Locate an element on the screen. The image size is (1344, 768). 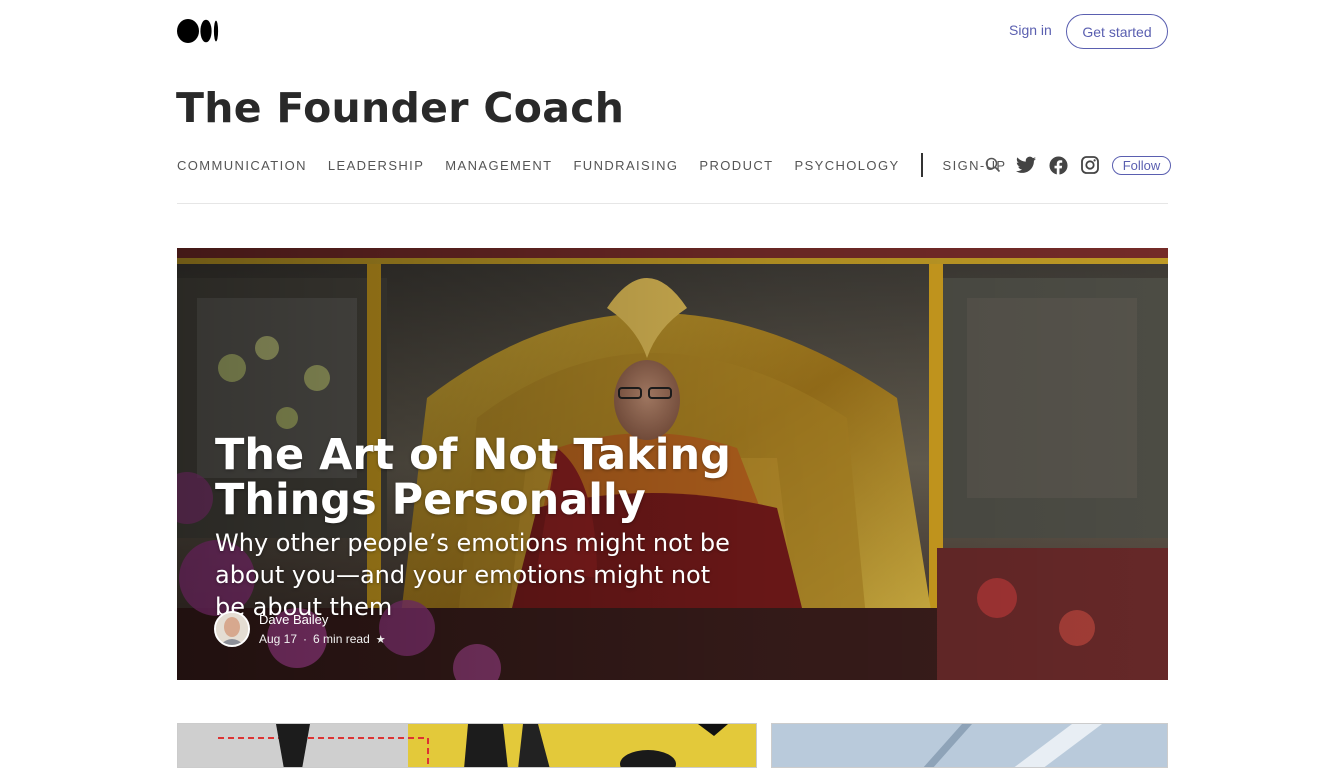
publication-title: The Founder Coach is located at coordinates (400, 108).